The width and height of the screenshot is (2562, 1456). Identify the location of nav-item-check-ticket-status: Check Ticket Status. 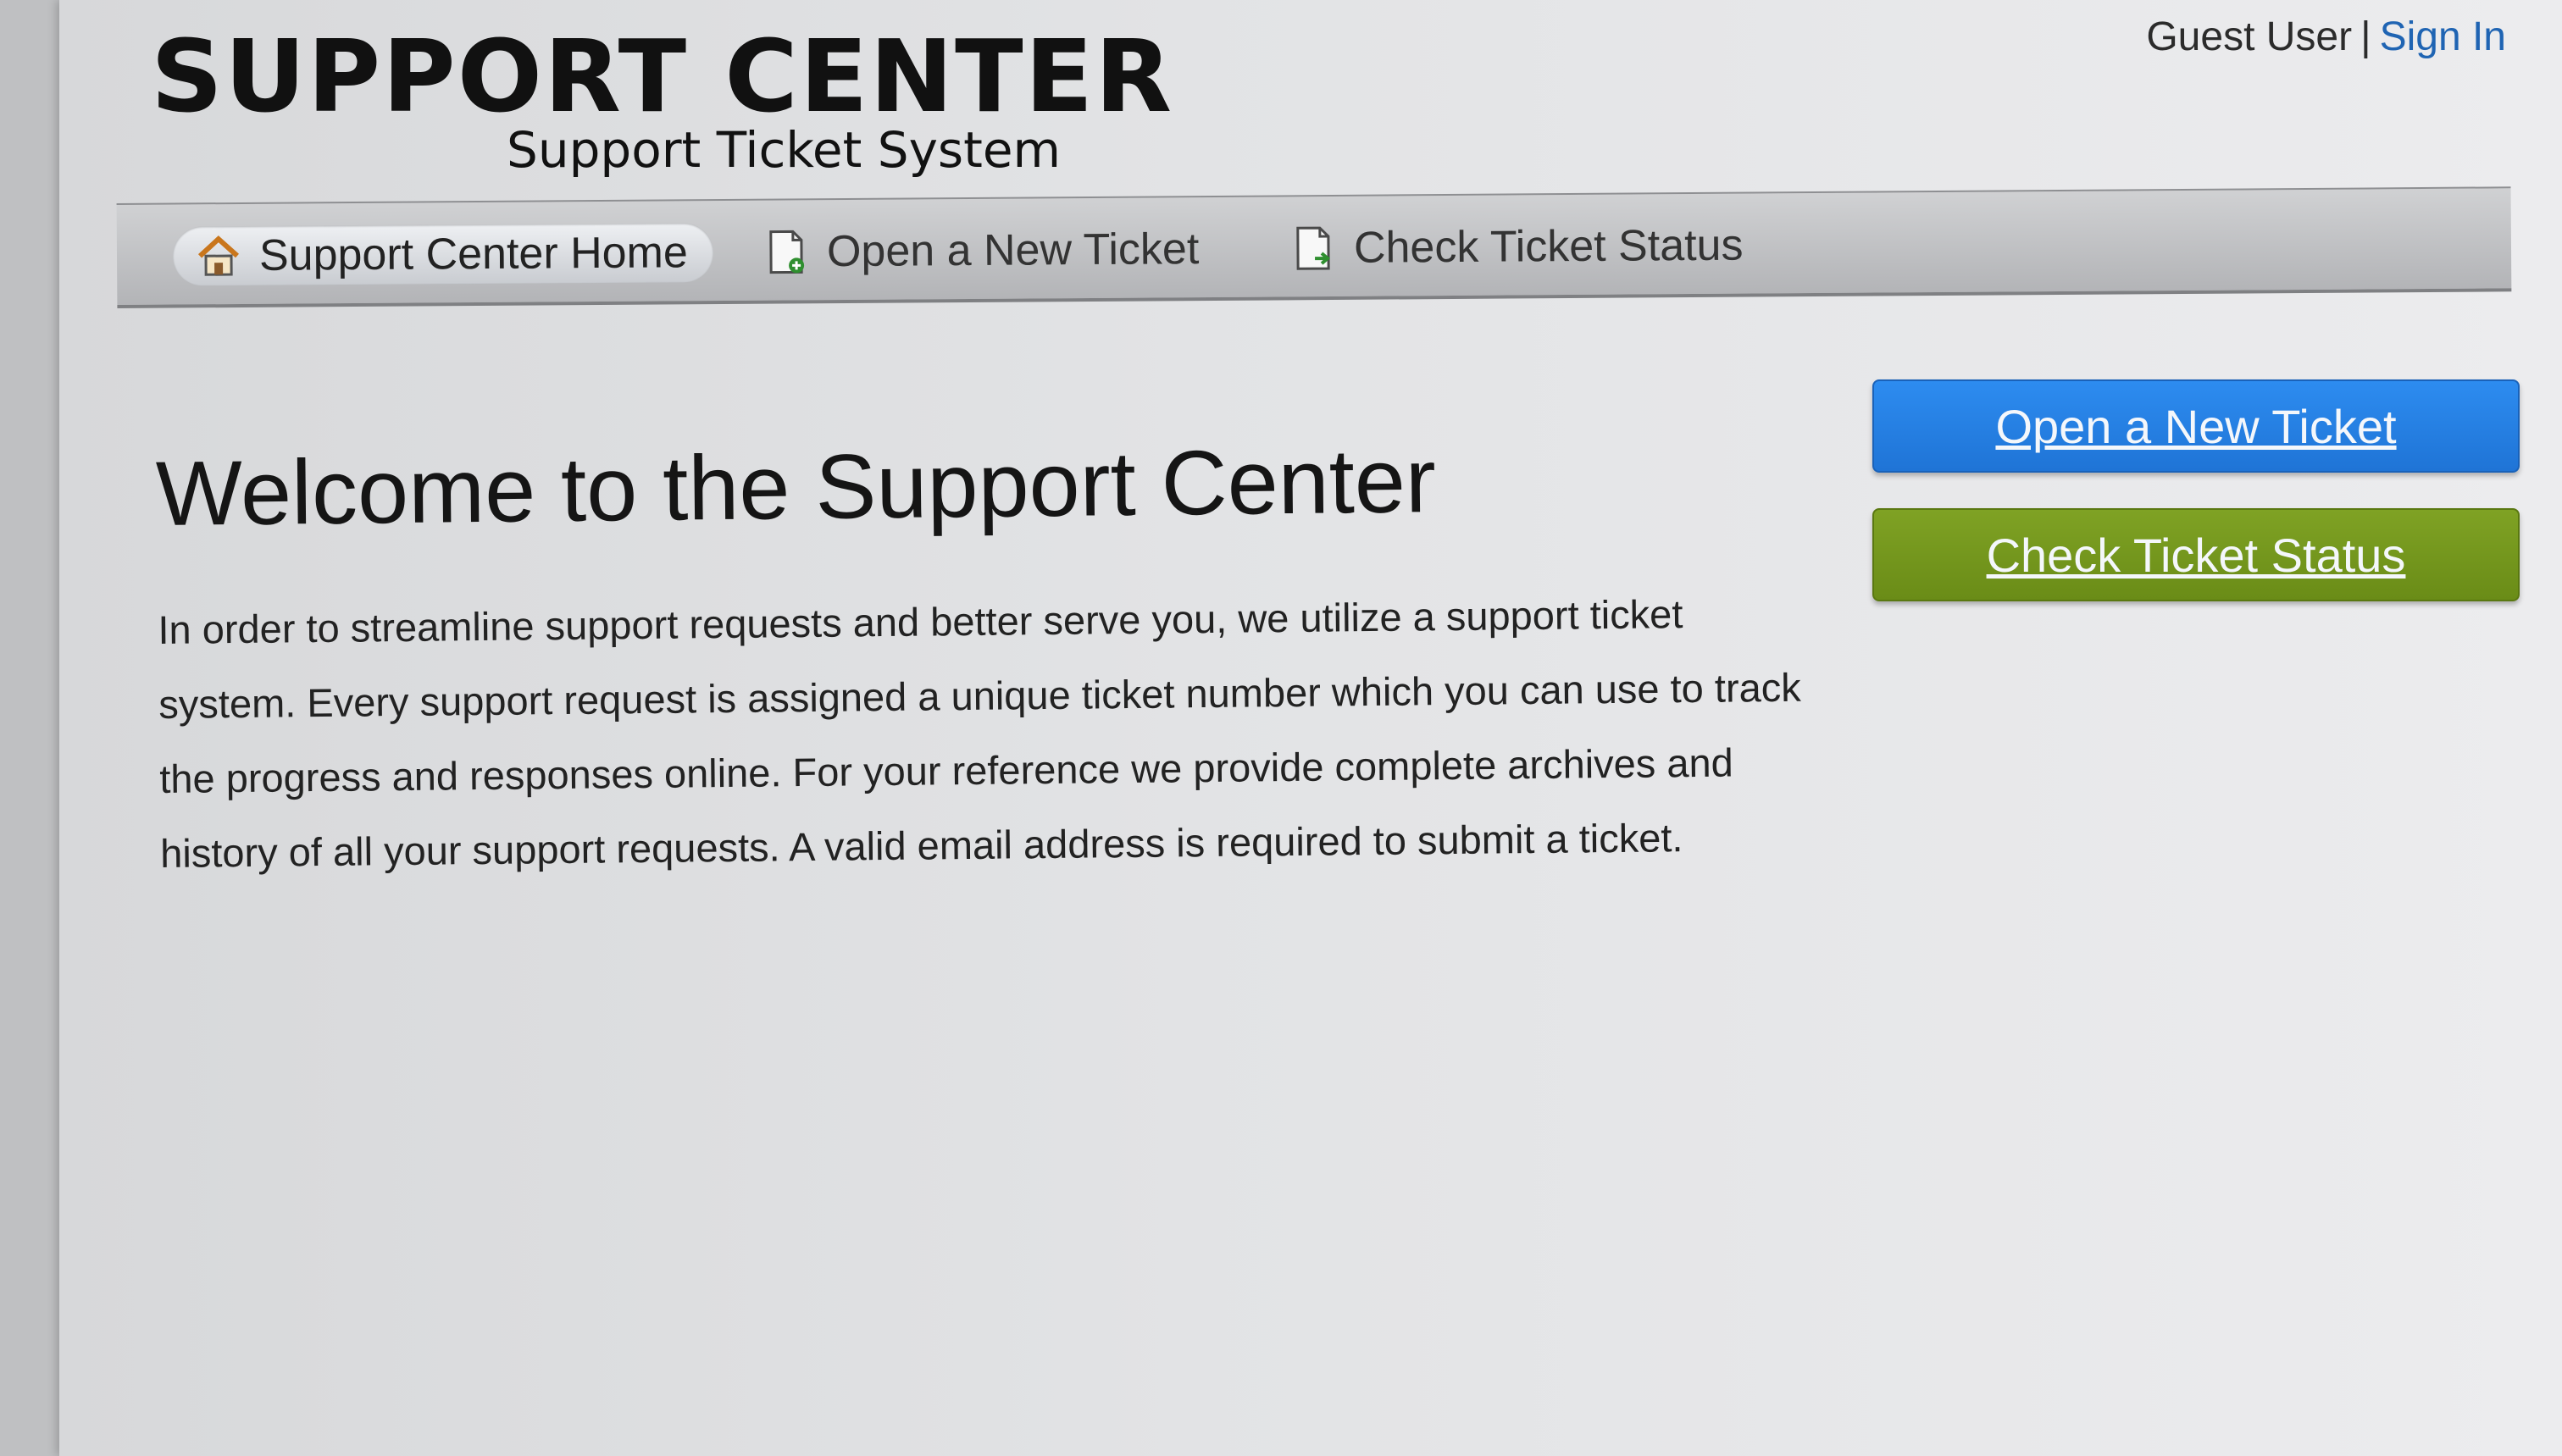
(1518, 247).